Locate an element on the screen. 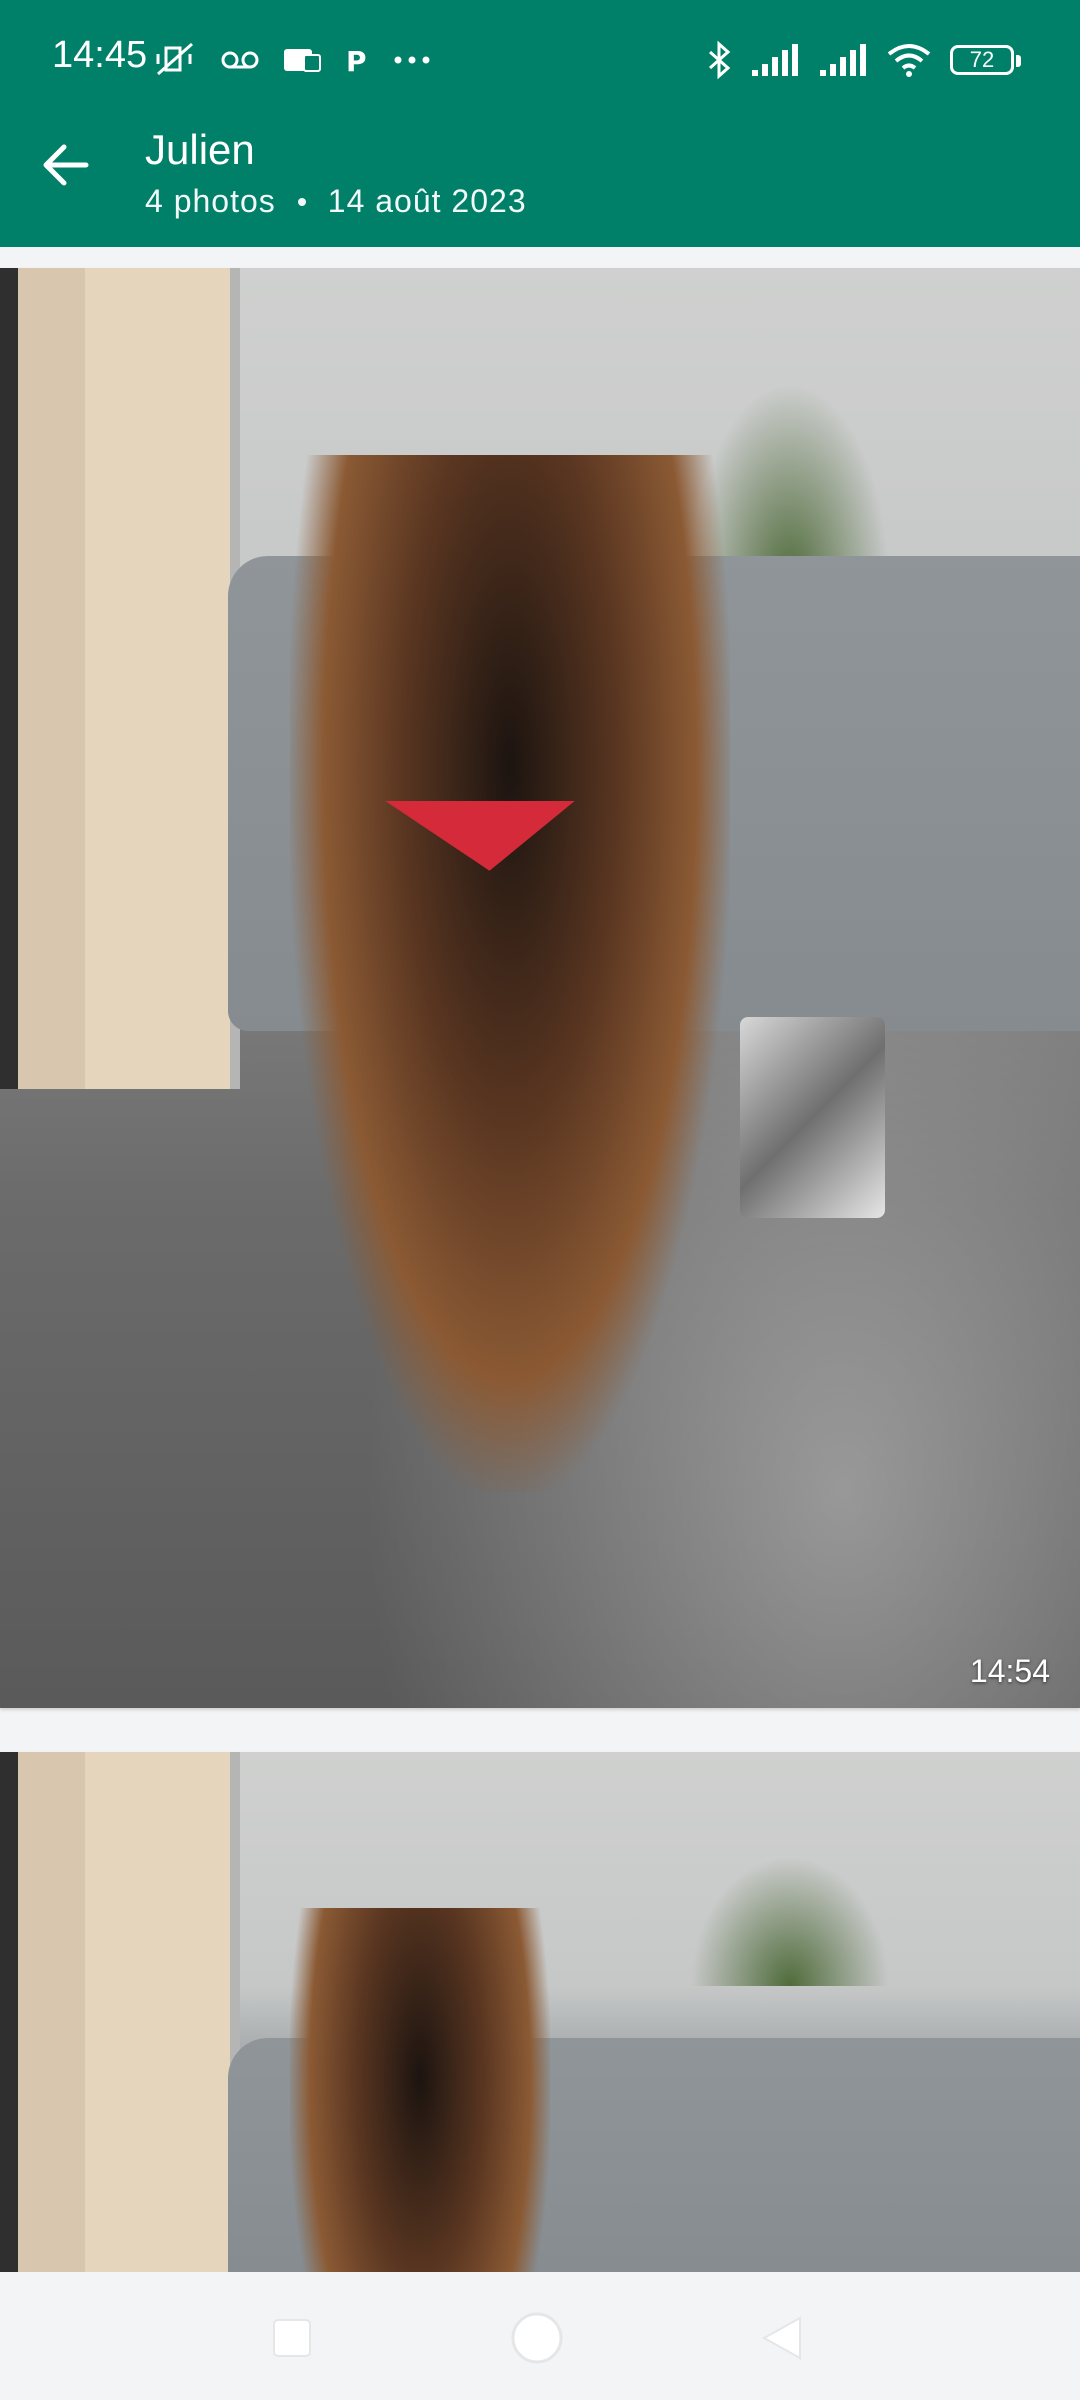  home-button is located at coordinates (537, 2338).